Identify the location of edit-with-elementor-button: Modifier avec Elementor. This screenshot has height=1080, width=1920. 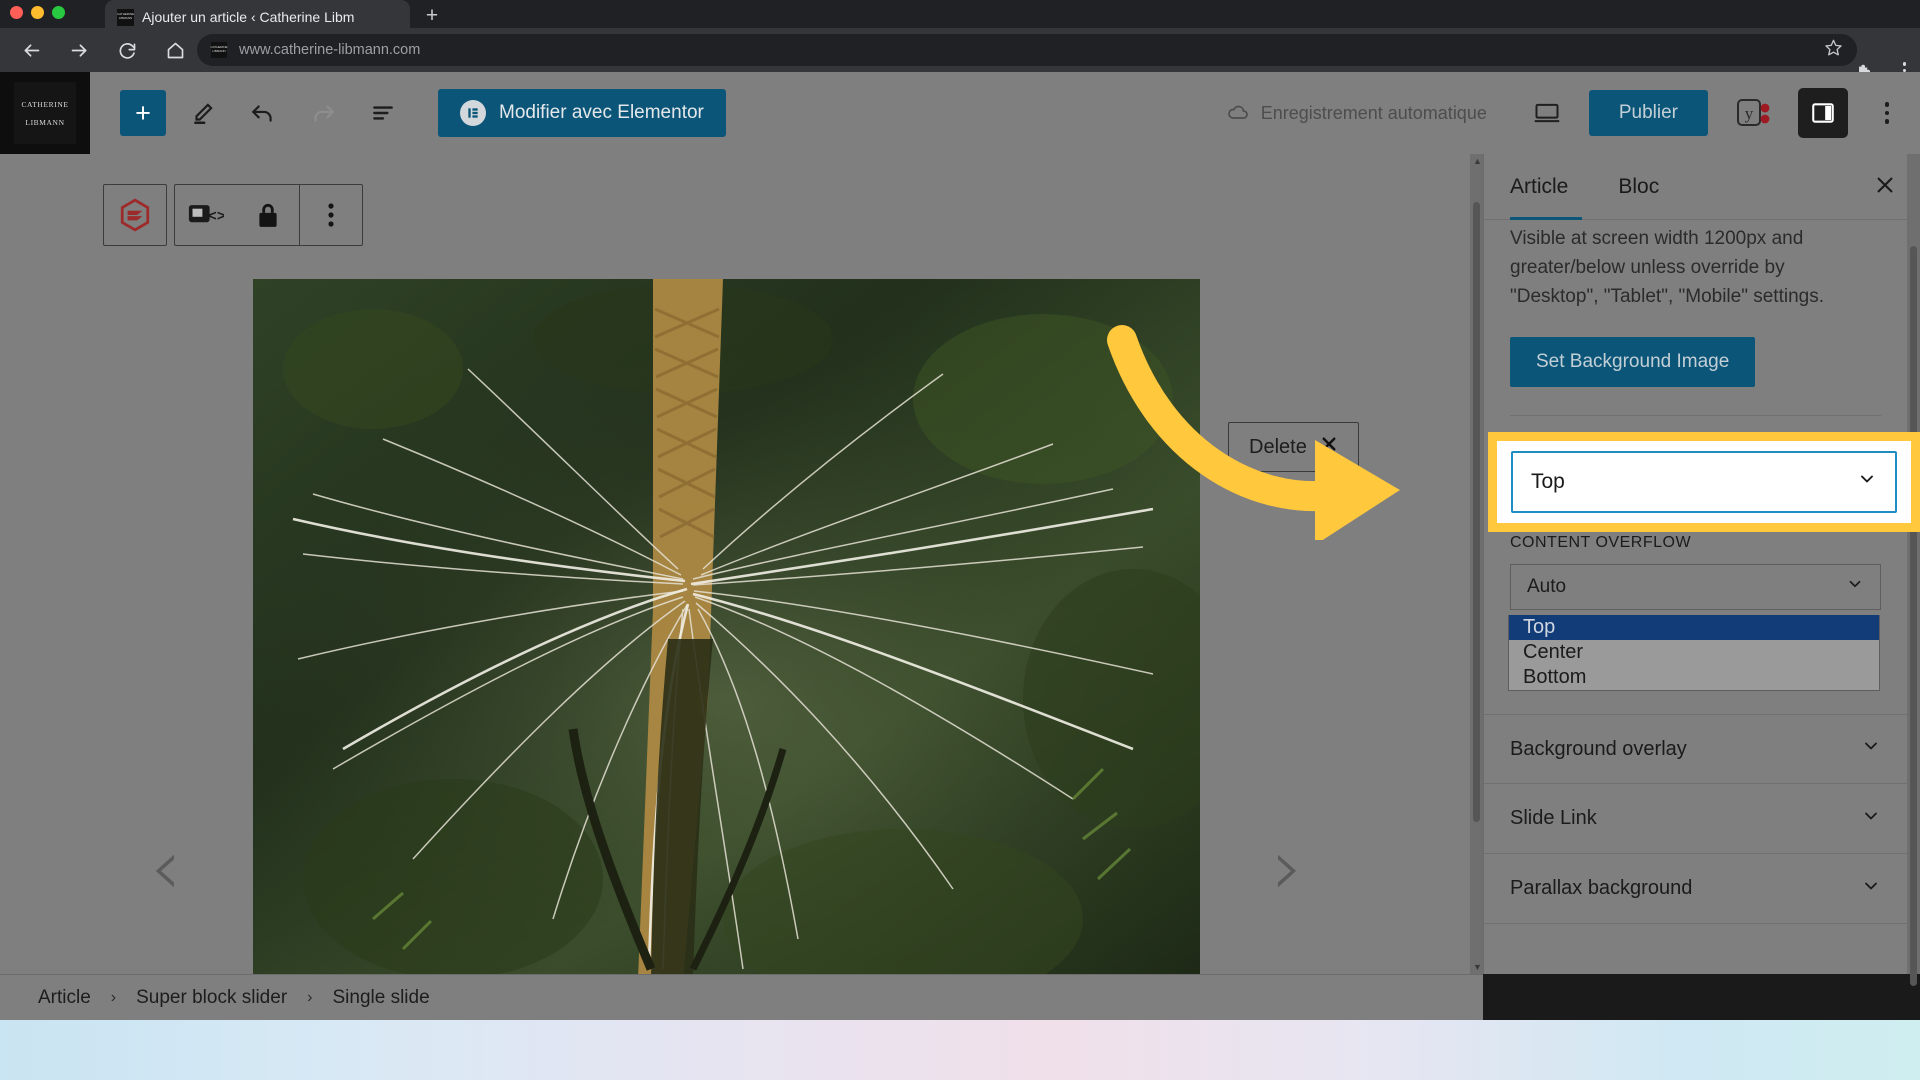
(582, 113).